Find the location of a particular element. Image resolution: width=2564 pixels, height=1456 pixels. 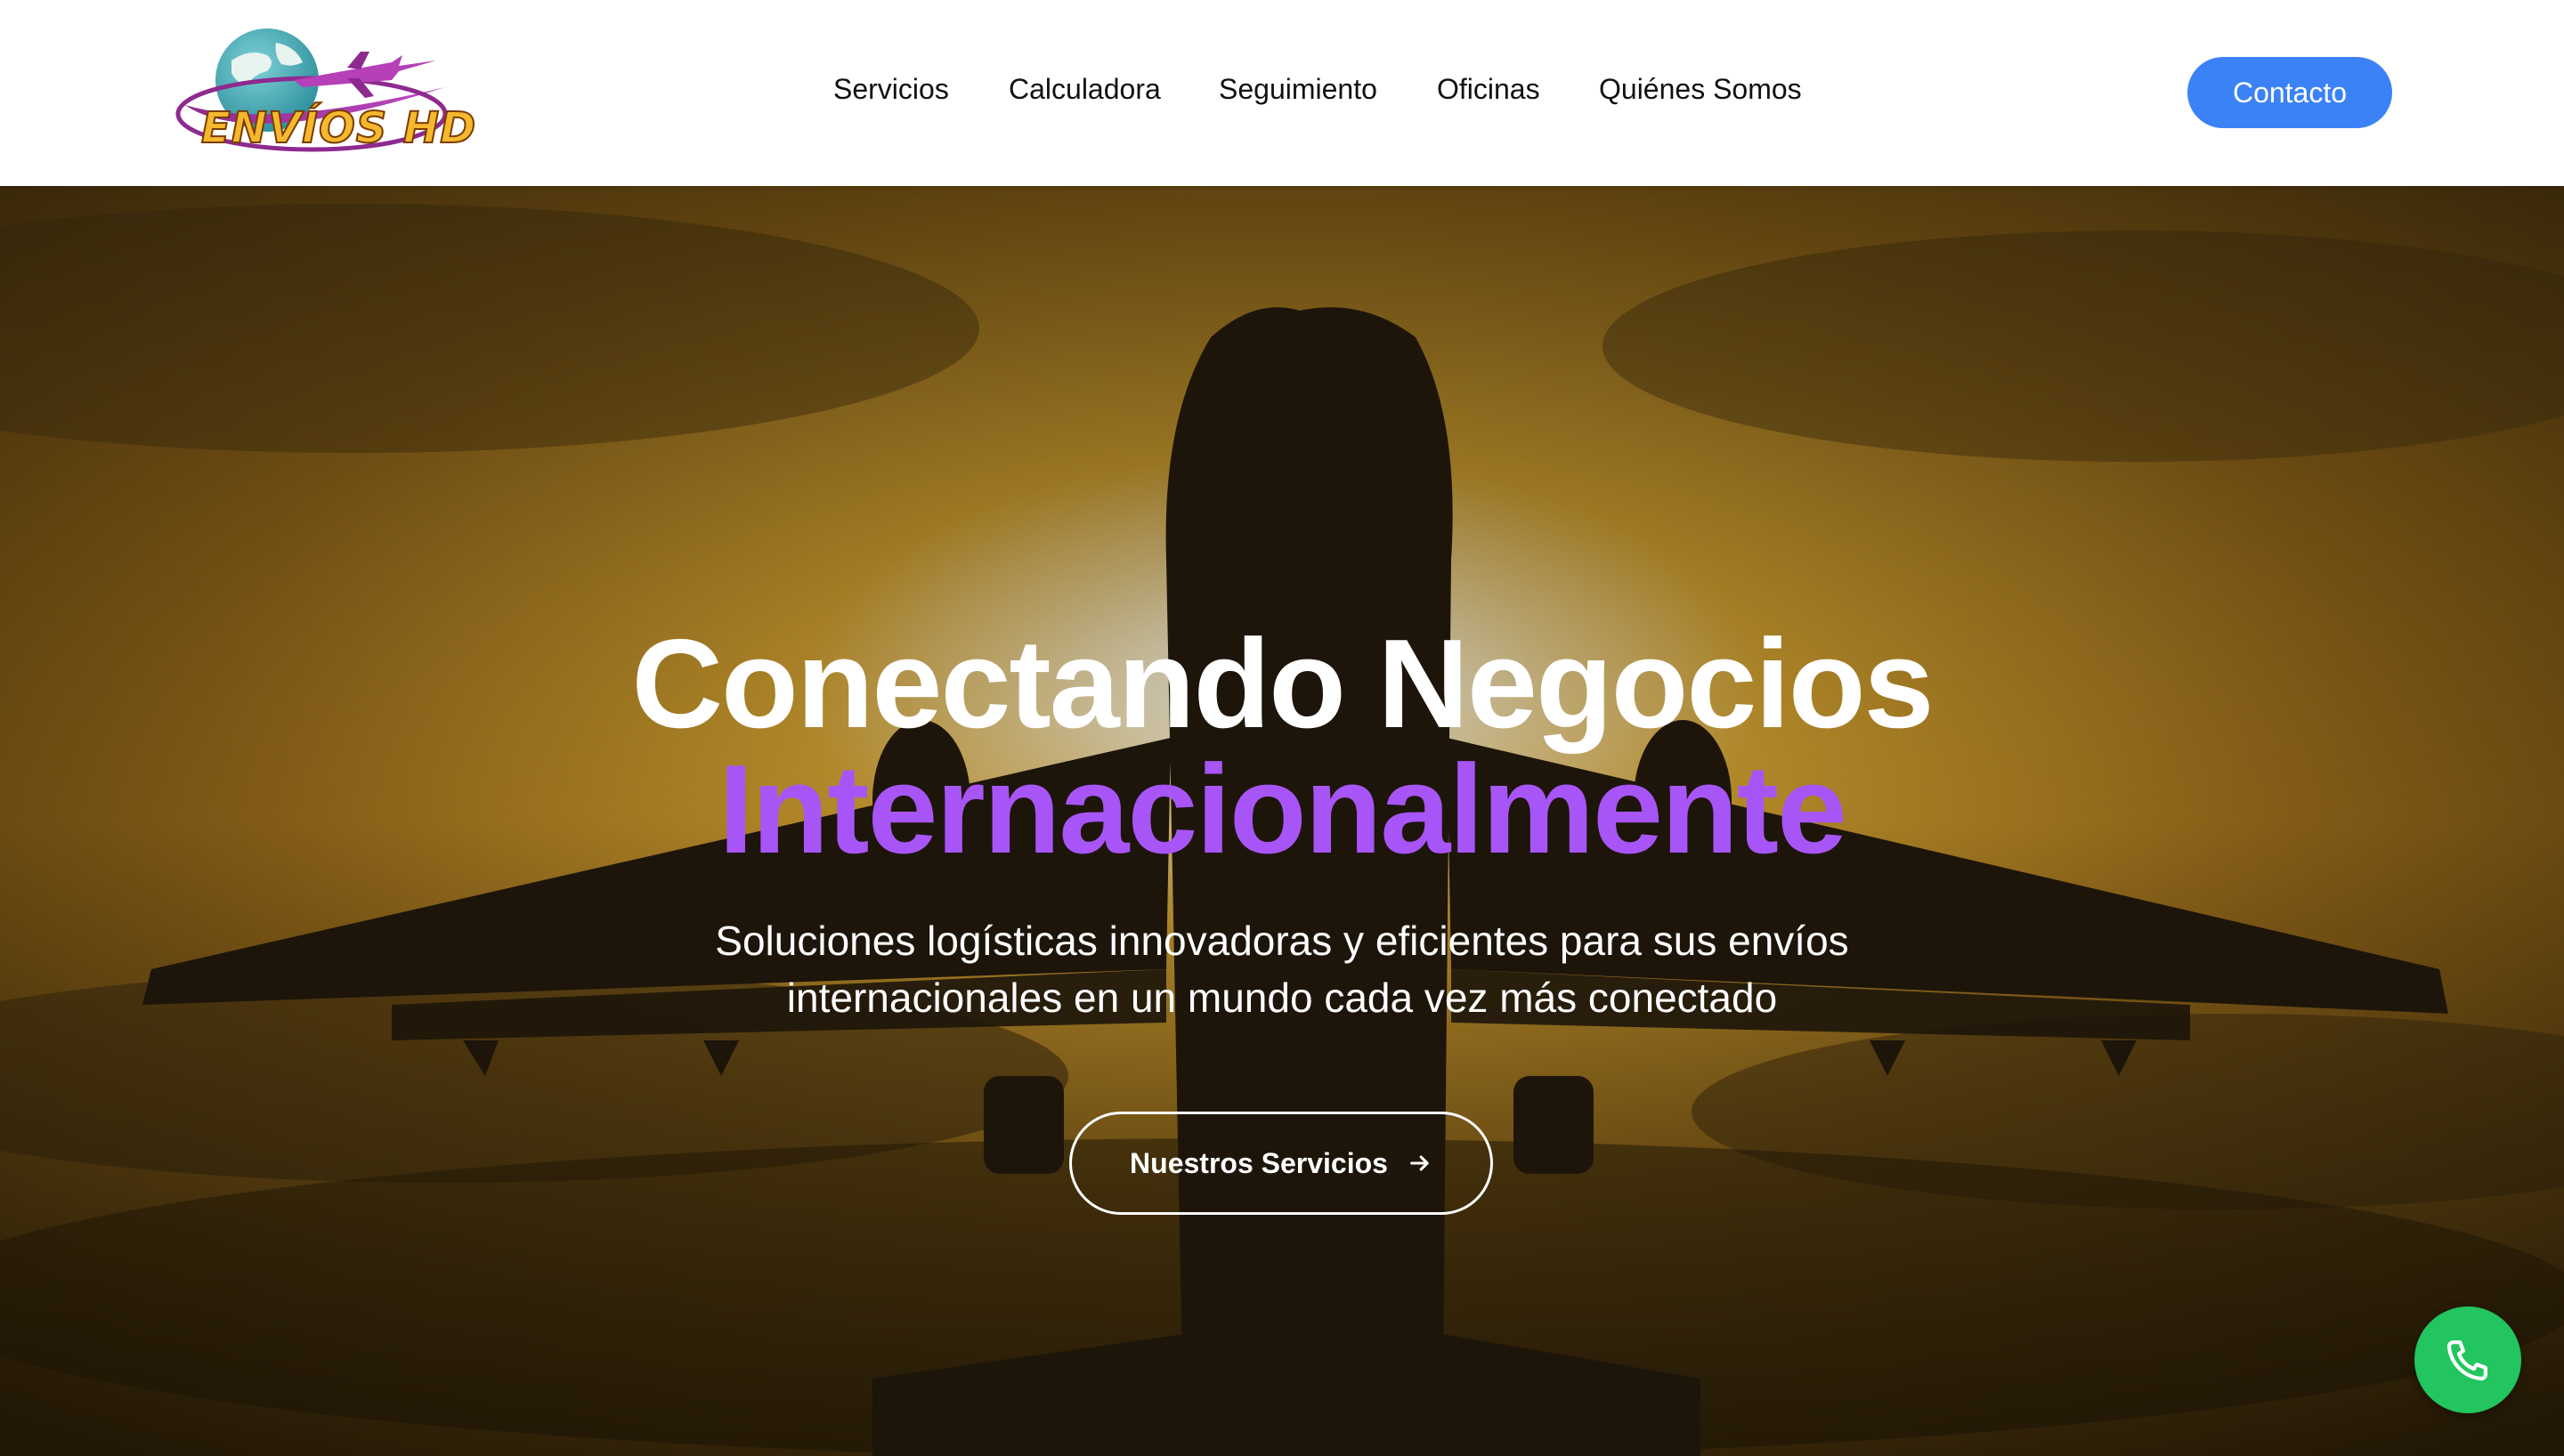

nav-calculadora: Calculadora is located at coordinates (1085, 89).